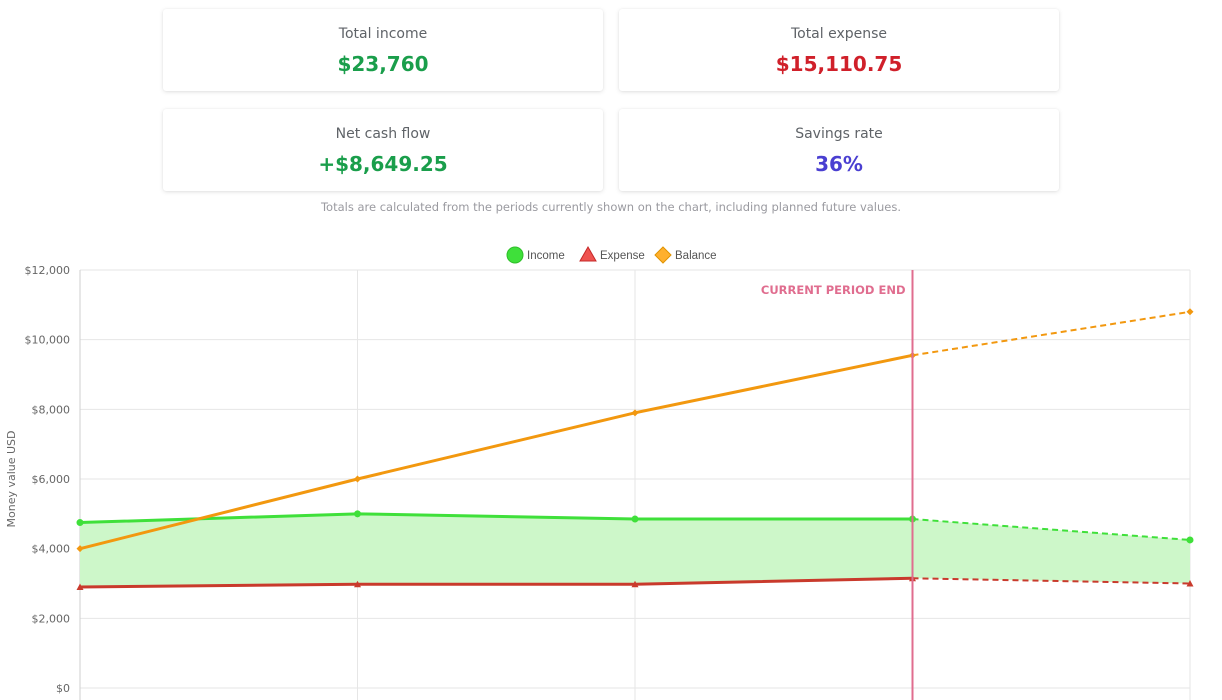 The width and height of the screenshot is (1222, 700). Describe the element at coordinates (383, 34) in the screenshot. I see `total-income-label: Total income` at that location.